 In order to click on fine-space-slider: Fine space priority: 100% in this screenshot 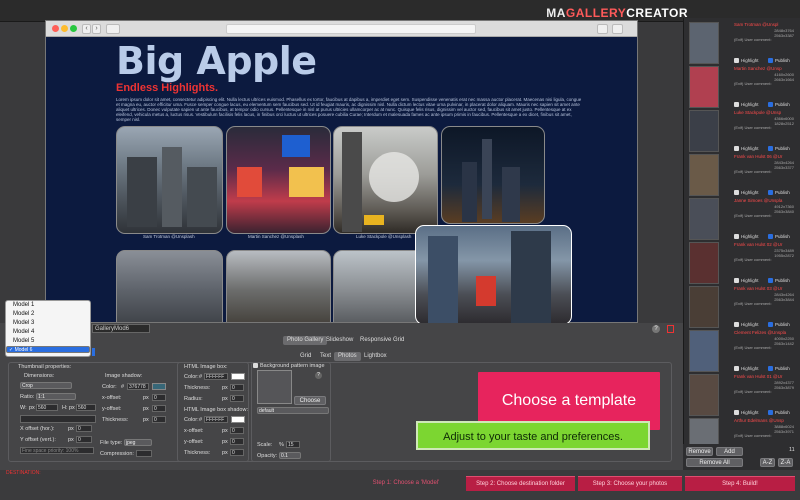, I will do `click(57, 450)`.